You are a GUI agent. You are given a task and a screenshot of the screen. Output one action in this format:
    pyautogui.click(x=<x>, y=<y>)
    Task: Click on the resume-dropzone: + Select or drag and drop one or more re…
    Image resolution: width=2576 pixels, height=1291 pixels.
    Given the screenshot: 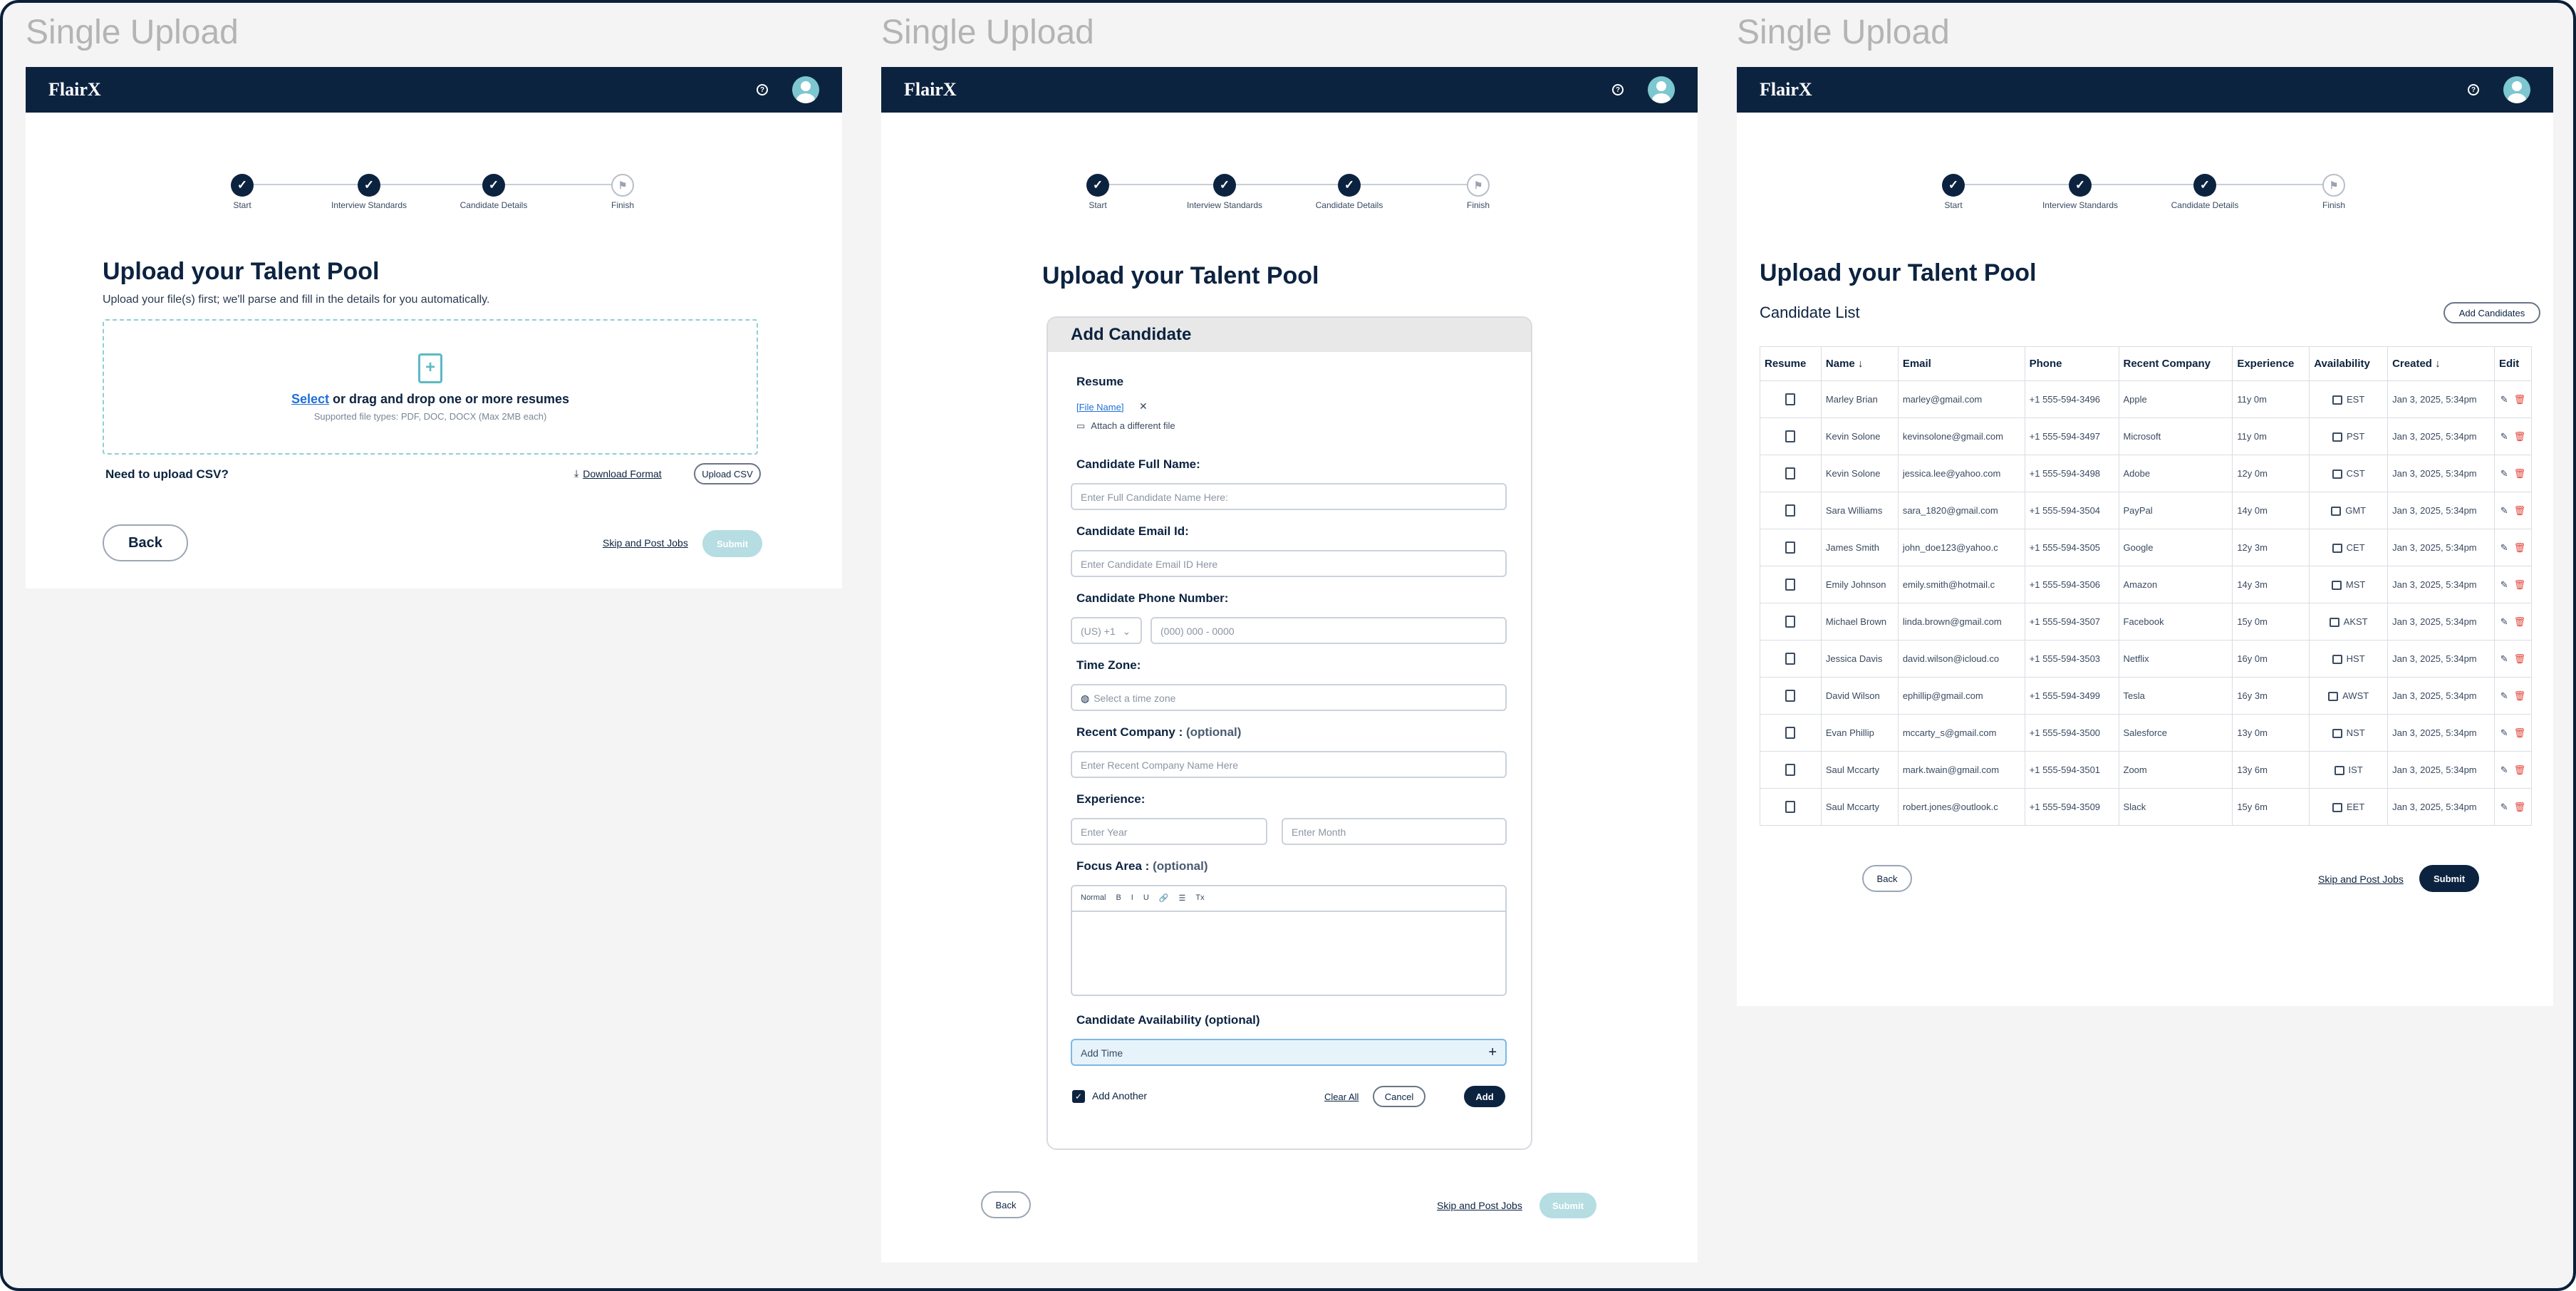 What is the action you would take?
    pyautogui.click(x=430, y=387)
    